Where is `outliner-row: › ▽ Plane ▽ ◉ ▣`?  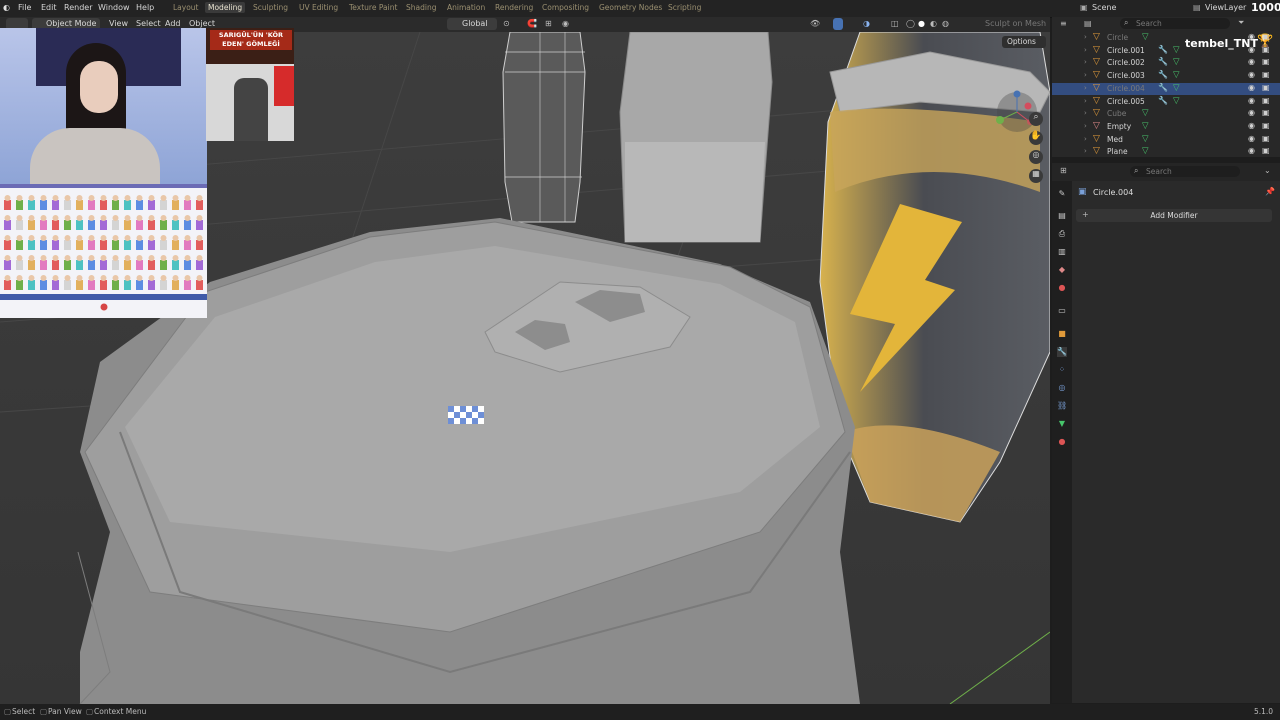
outliner-row: › ▽ Plane ▽ ◉ ▣ is located at coordinates (1166, 152).